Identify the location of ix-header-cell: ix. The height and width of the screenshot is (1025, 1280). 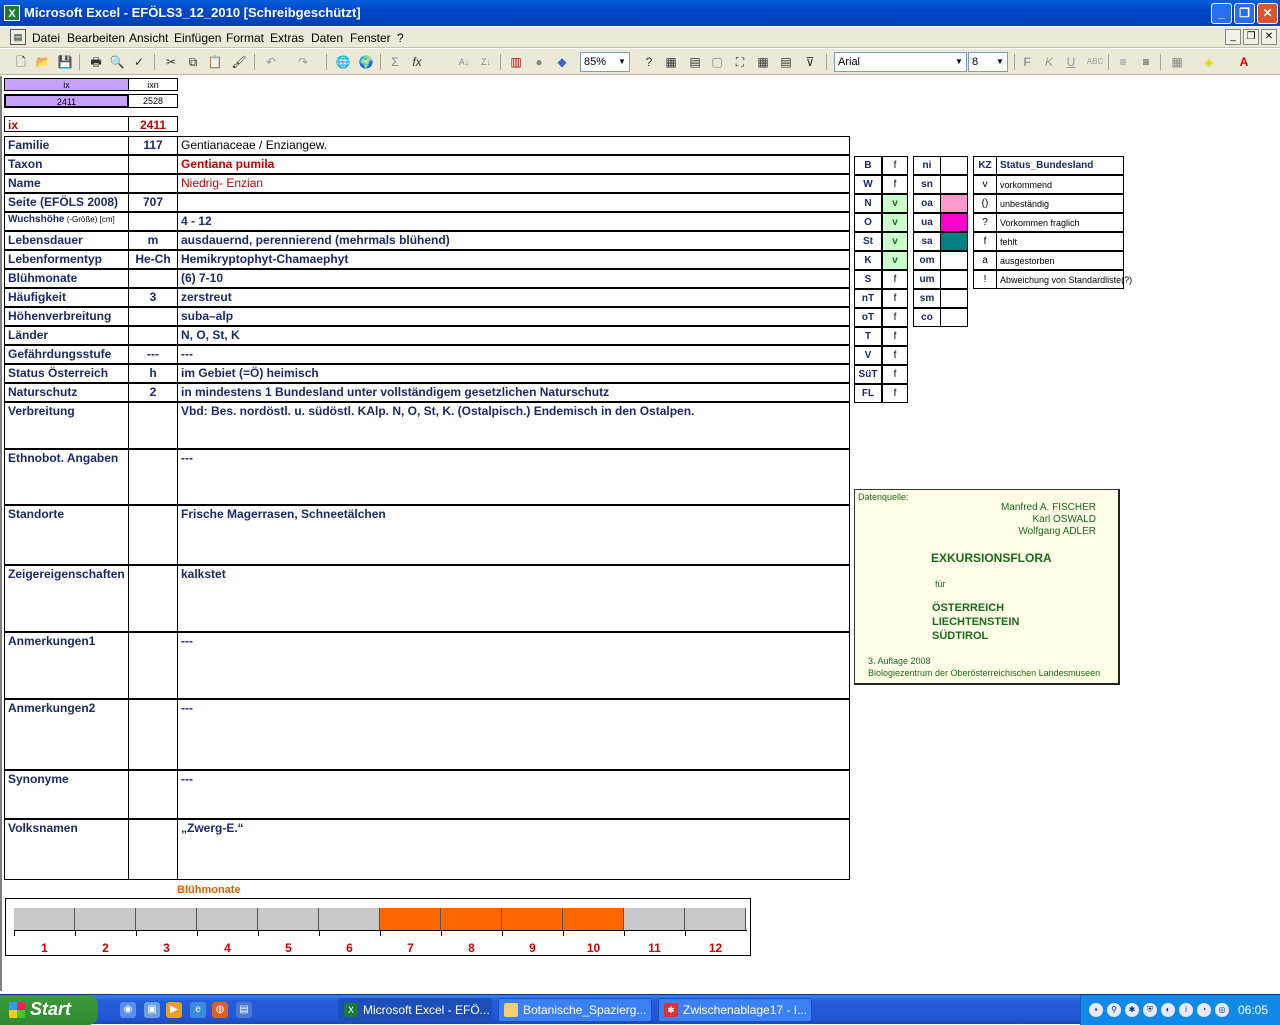
(66, 84).